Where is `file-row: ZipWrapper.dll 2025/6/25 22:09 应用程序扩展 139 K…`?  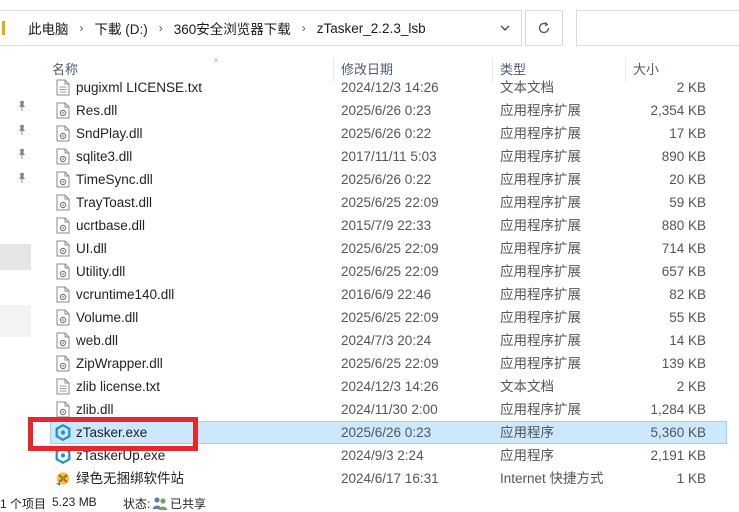 file-row: ZipWrapper.dll 2025/6/25 22:09 应用程序扩展 139 K… is located at coordinates (388, 363).